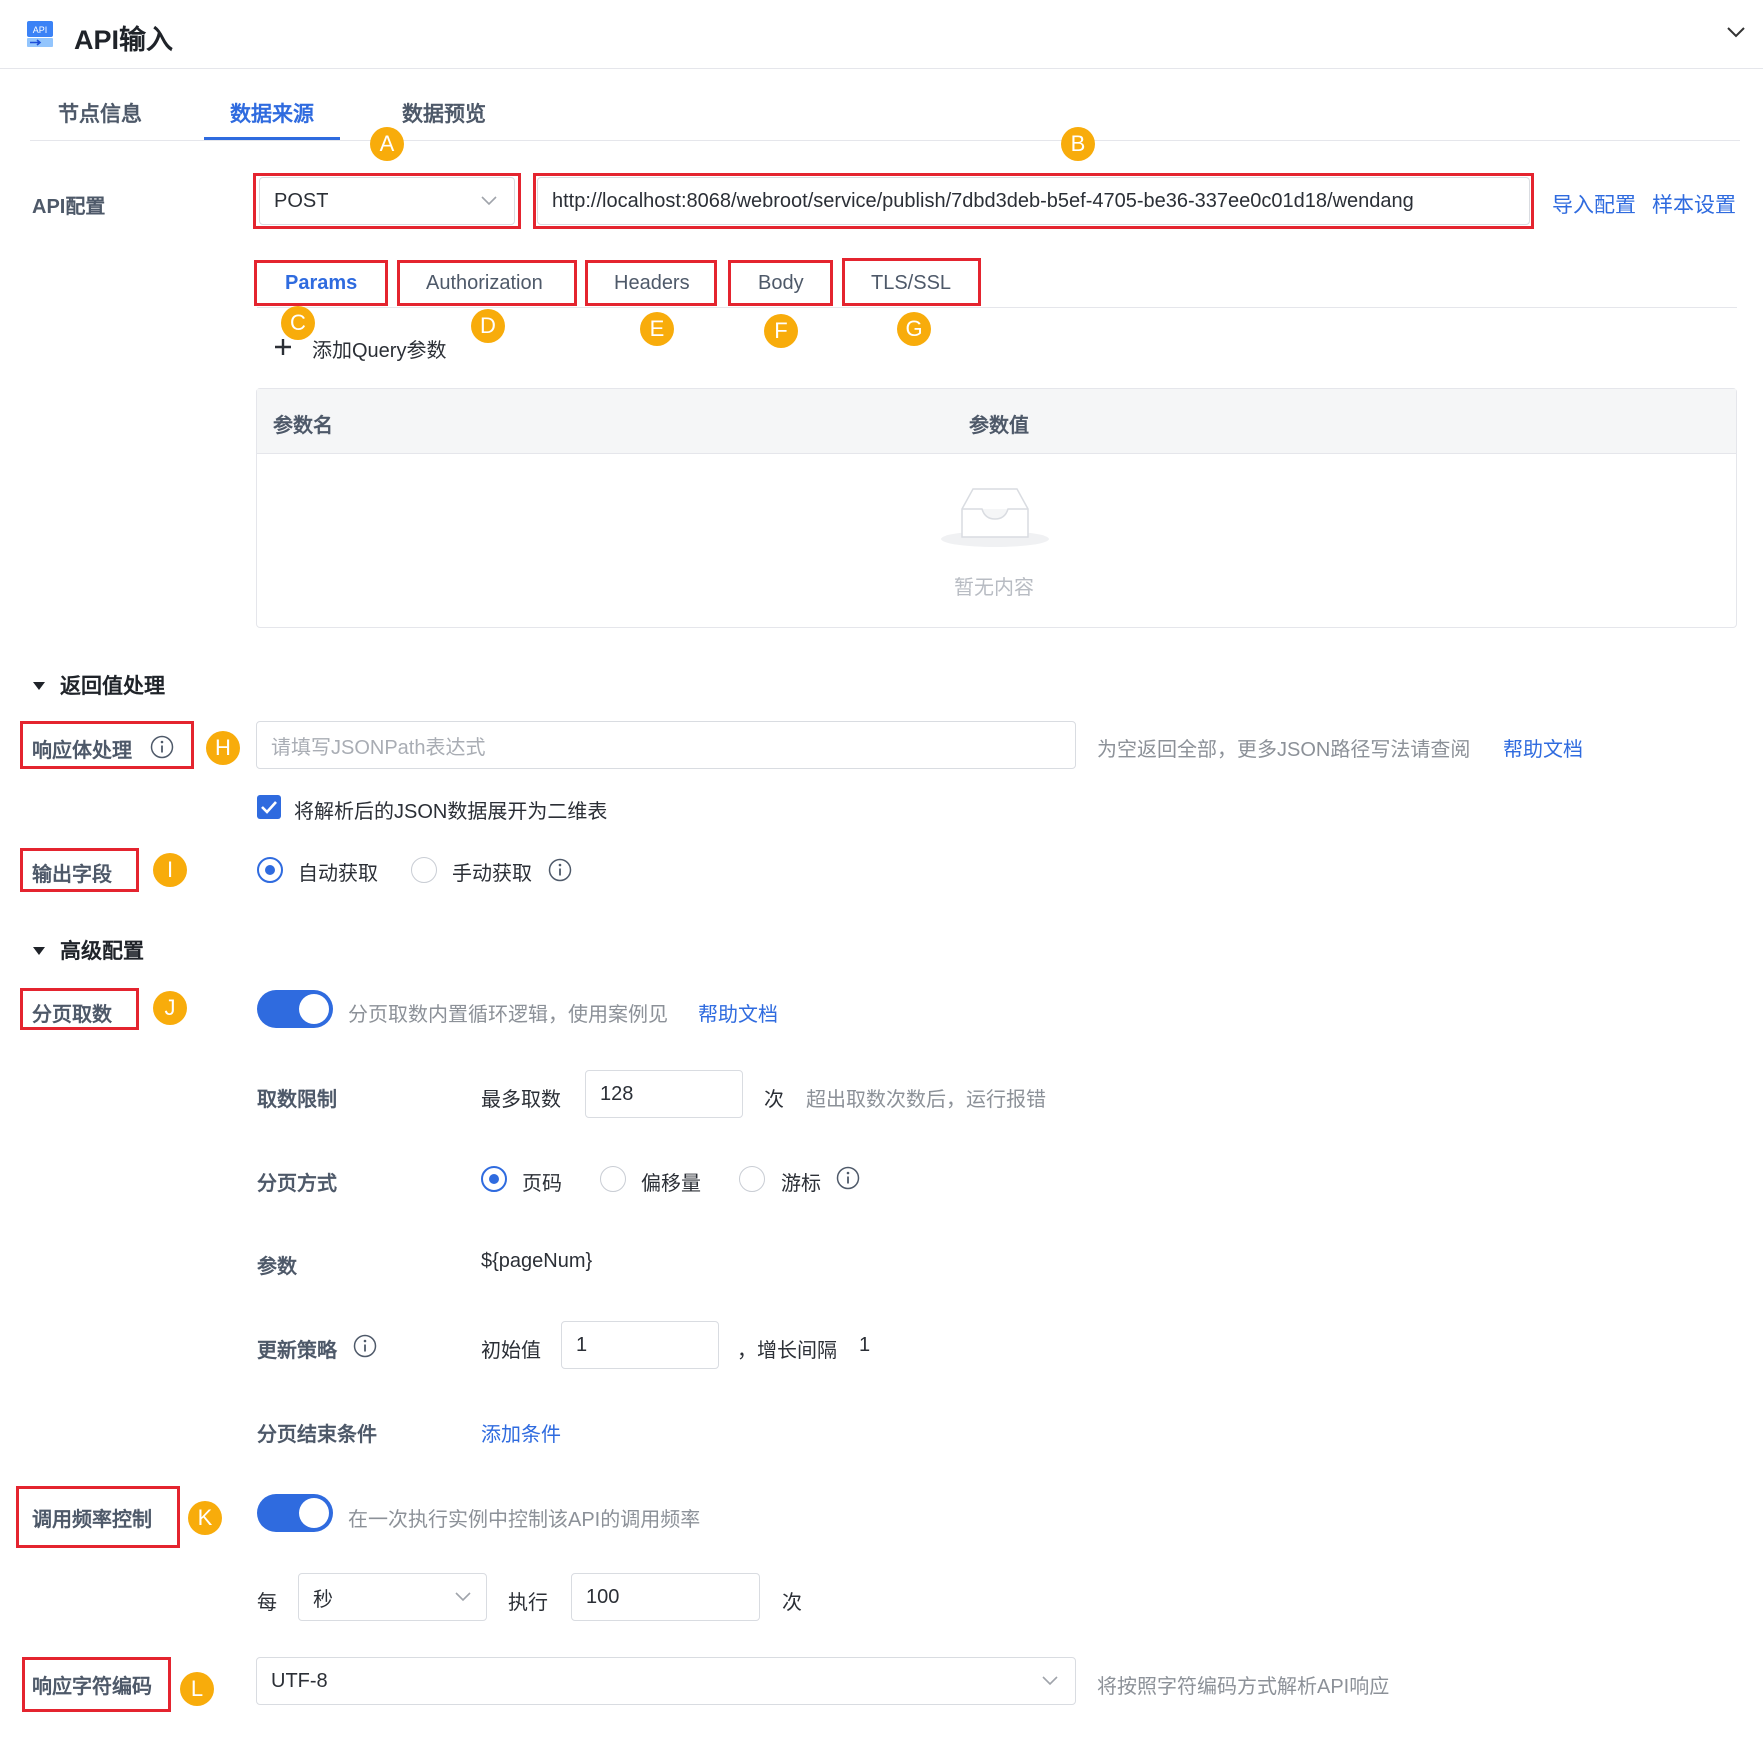 This screenshot has width=1763, height=1745. What do you see at coordinates (911, 282) in the screenshot?
I see `highlight-box-g` at bounding box center [911, 282].